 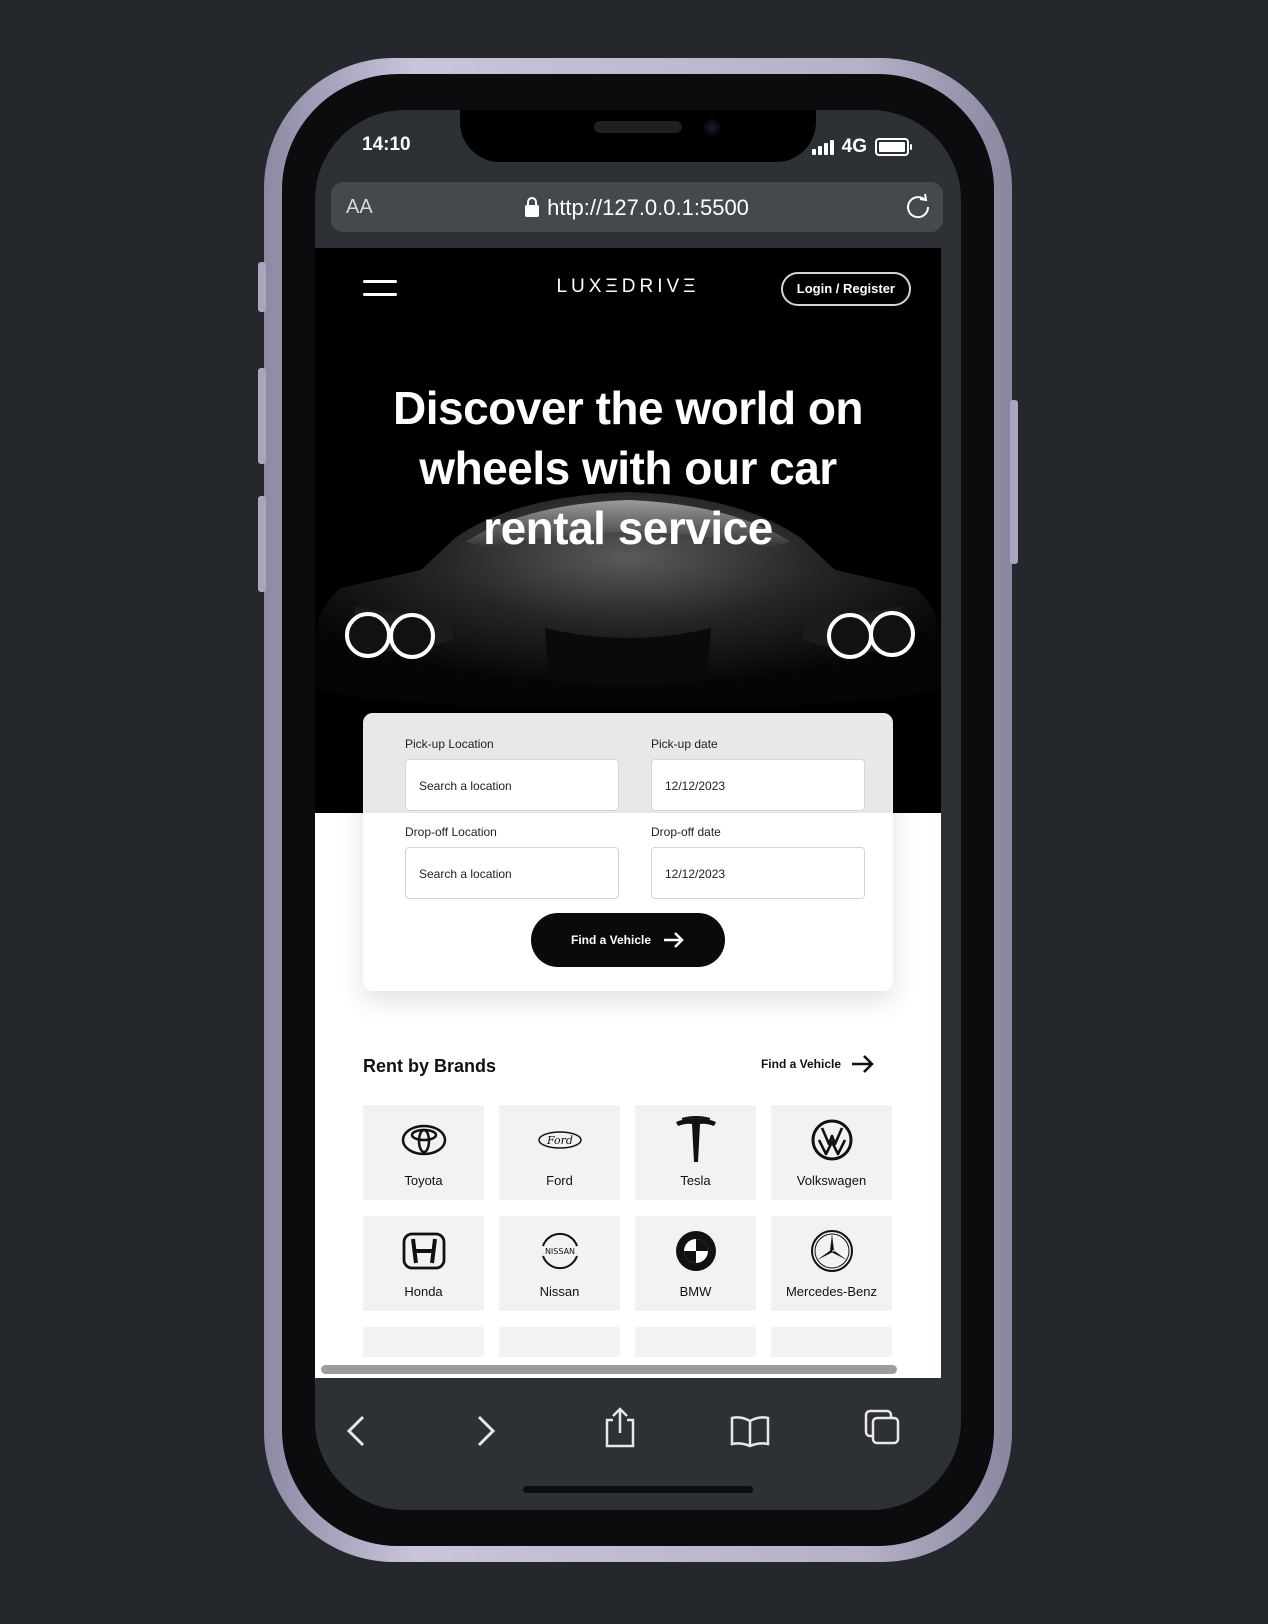 What do you see at coordinates (262, 416) in the screenshot?
I see `volume-up-button` at bounding box center [262, 416].